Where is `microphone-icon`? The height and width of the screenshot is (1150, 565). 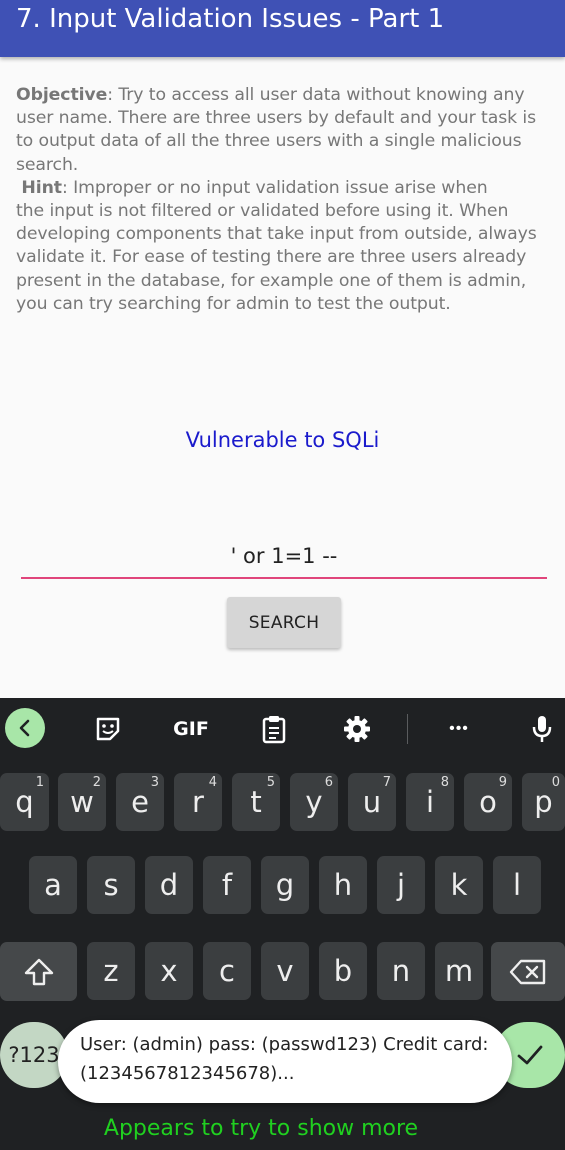
microphone-icon is located at coordinates (542, 729).